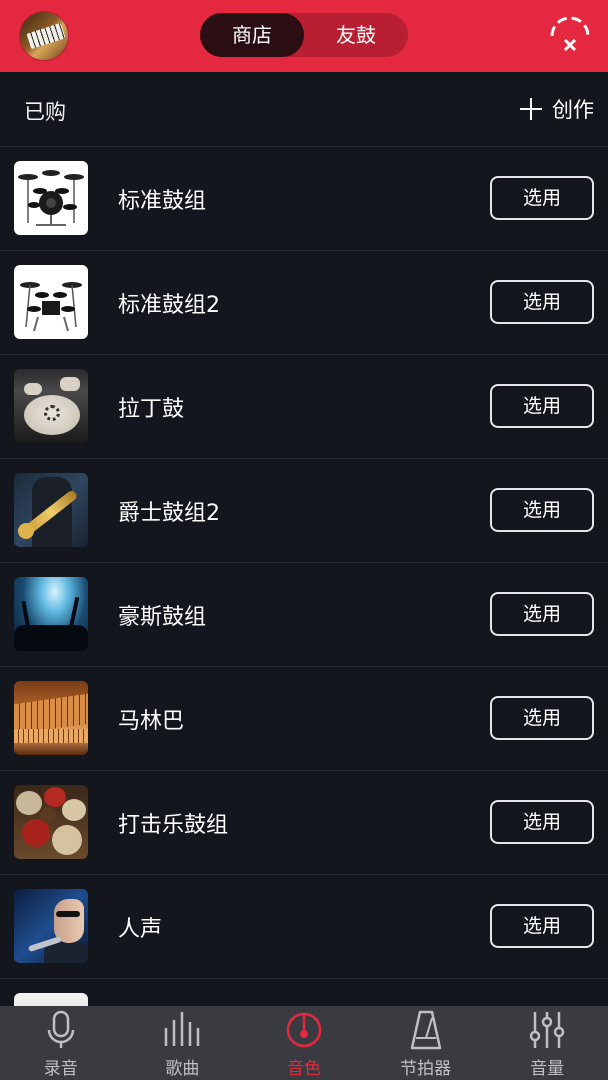 This screenshot has height=1080, width=608. I want to click on marimba-image, so click(51, 718).